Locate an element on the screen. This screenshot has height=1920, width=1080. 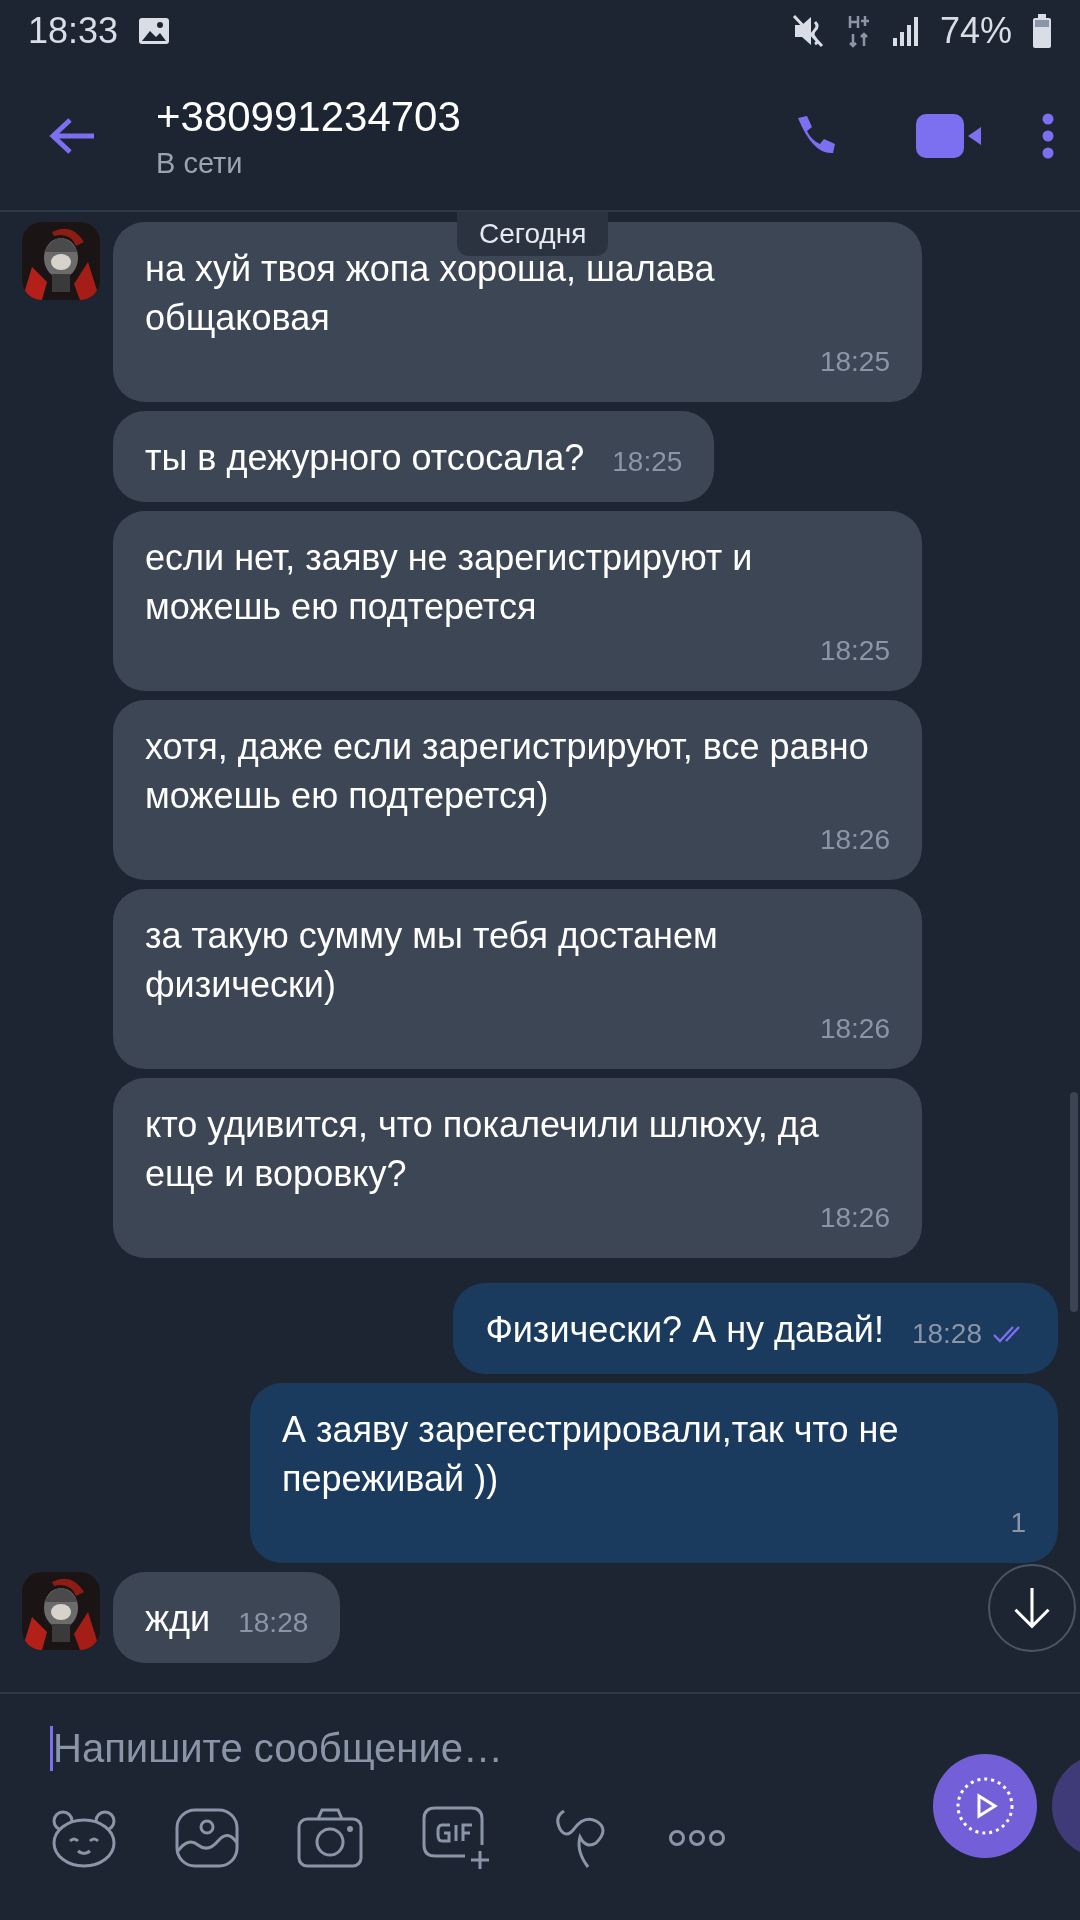
clock: 18:33 is located at coordinates (73, 31).